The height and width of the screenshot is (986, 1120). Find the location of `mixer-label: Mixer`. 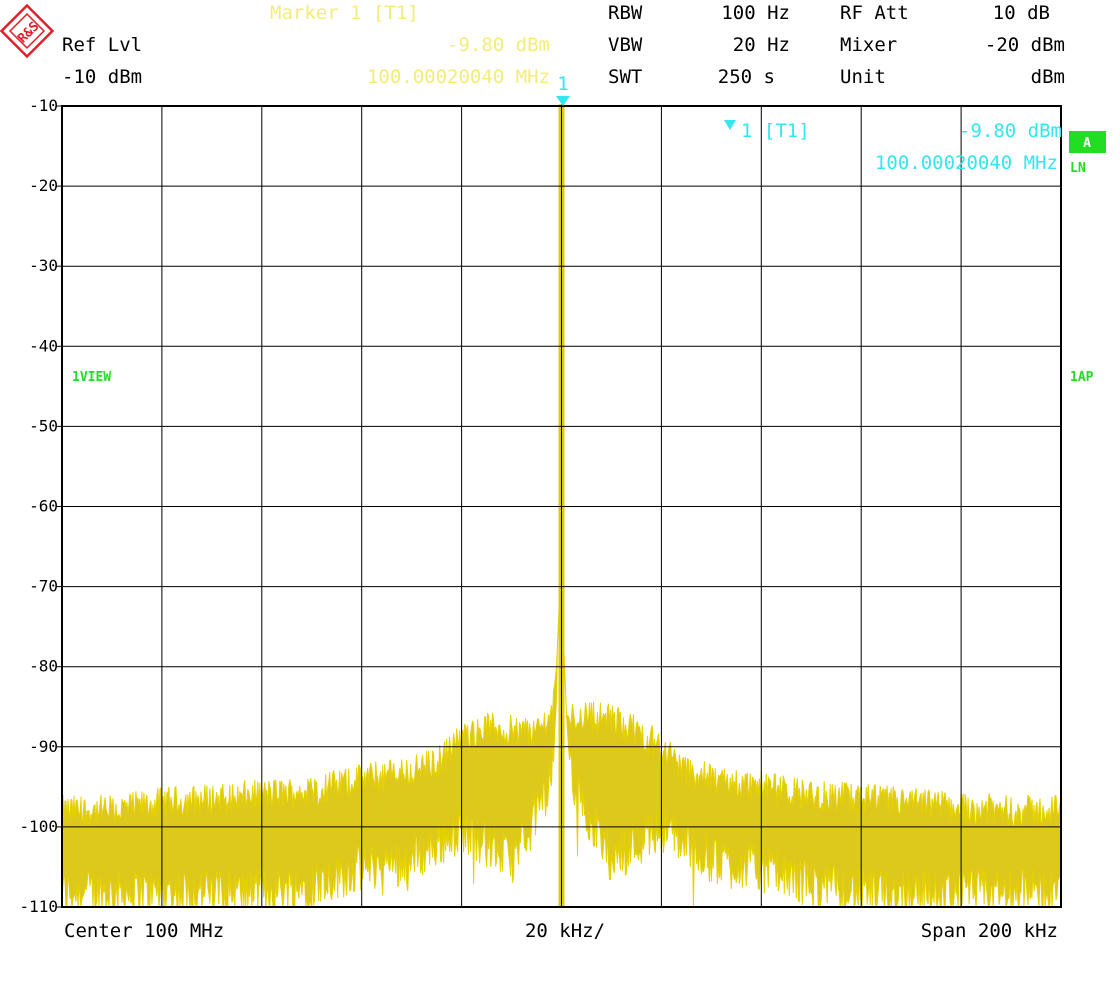

mixer-label: Mixer is located at coordinates (868, 45).